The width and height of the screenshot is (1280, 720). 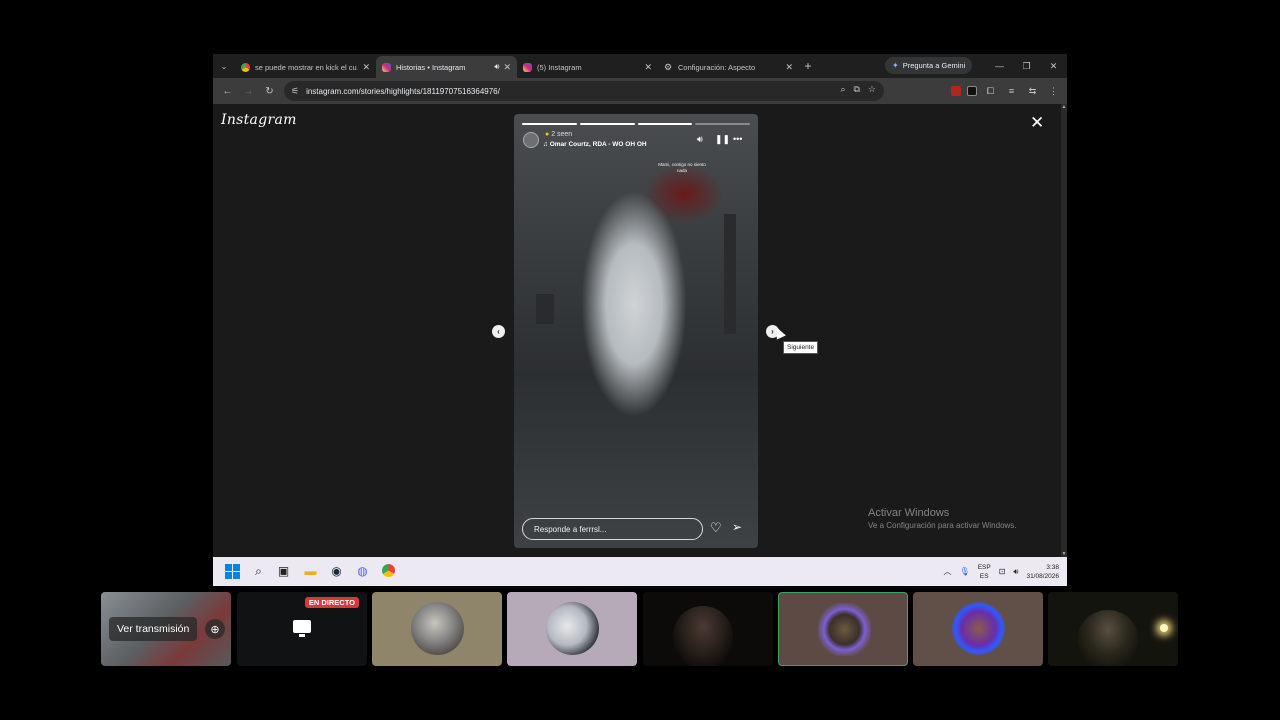 What do you see at coordinates (310, 571) in the screenshot?
I see `file-explorer-icon: ▬` at bounding box center [310, 571].